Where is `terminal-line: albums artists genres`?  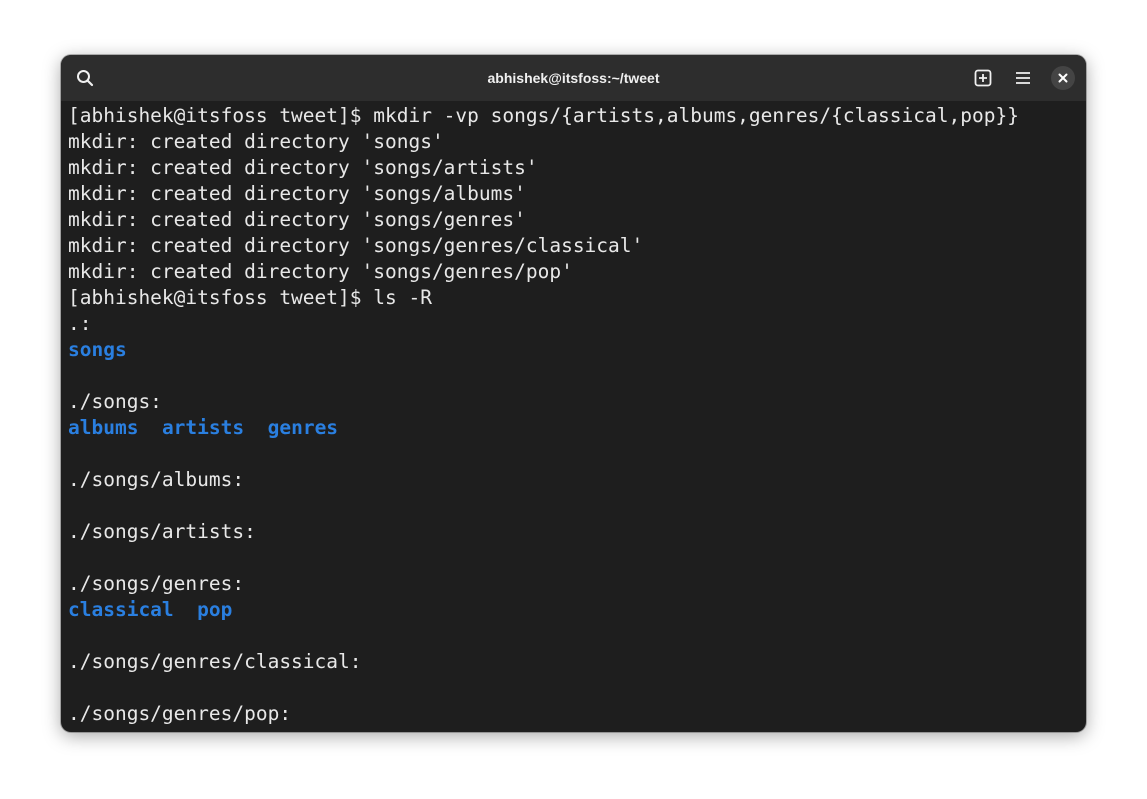
terminal-line: albums artists genres is located at coordinates (577, 428).